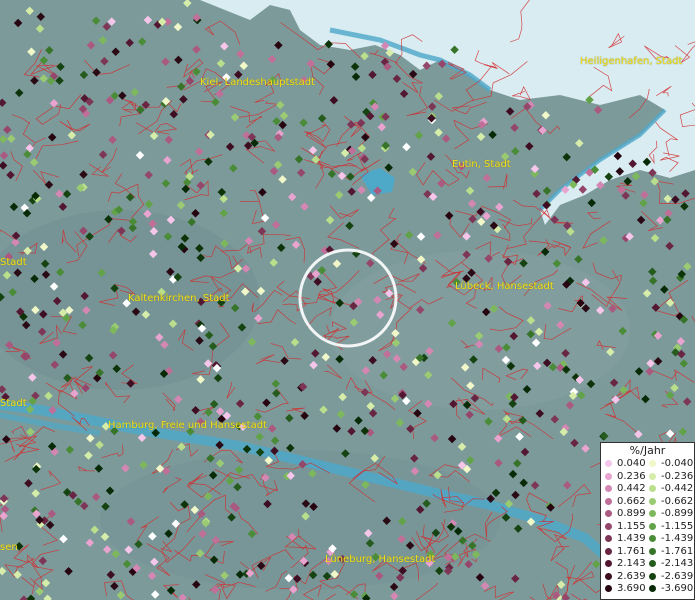  What do you see at coordinates (631, 526) in the screenshot?
I see `legend-label: 1.155` at bounding box center [631, 526].